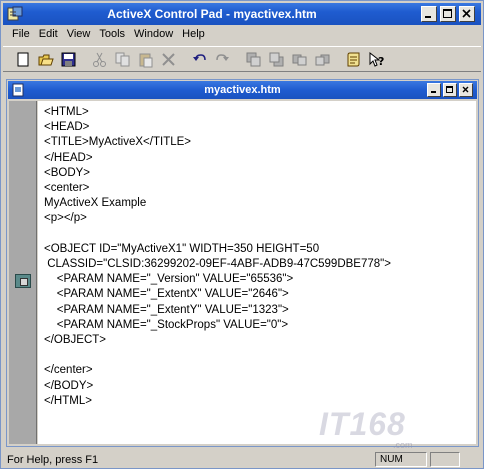 This screenshot has width=484, height=469. I want to click on code-line: <TITLE>MyActiveX</TITLE>, so click(117, 142).